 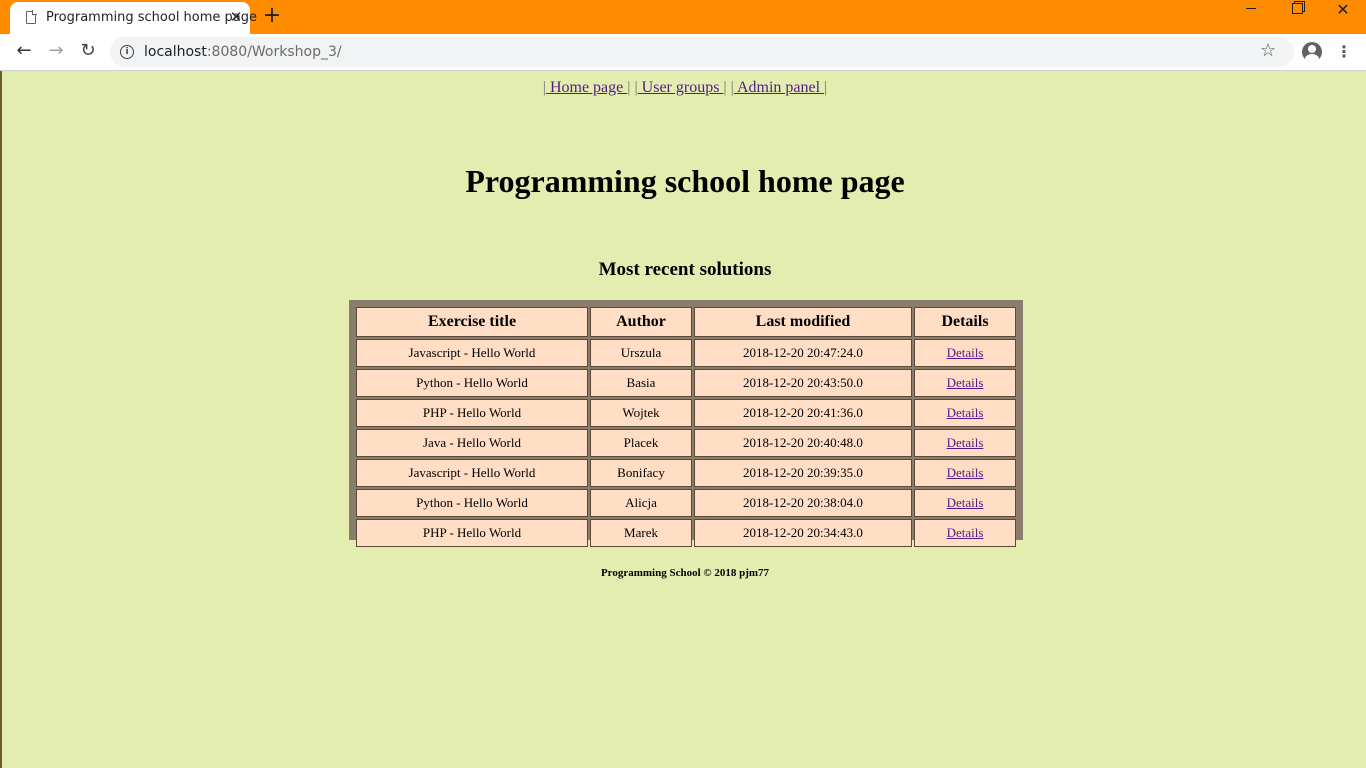 What do you see at coordinates (641, 383) in the screenshot?
I see `author-cell: Basia` at bounding box center [641, 383].